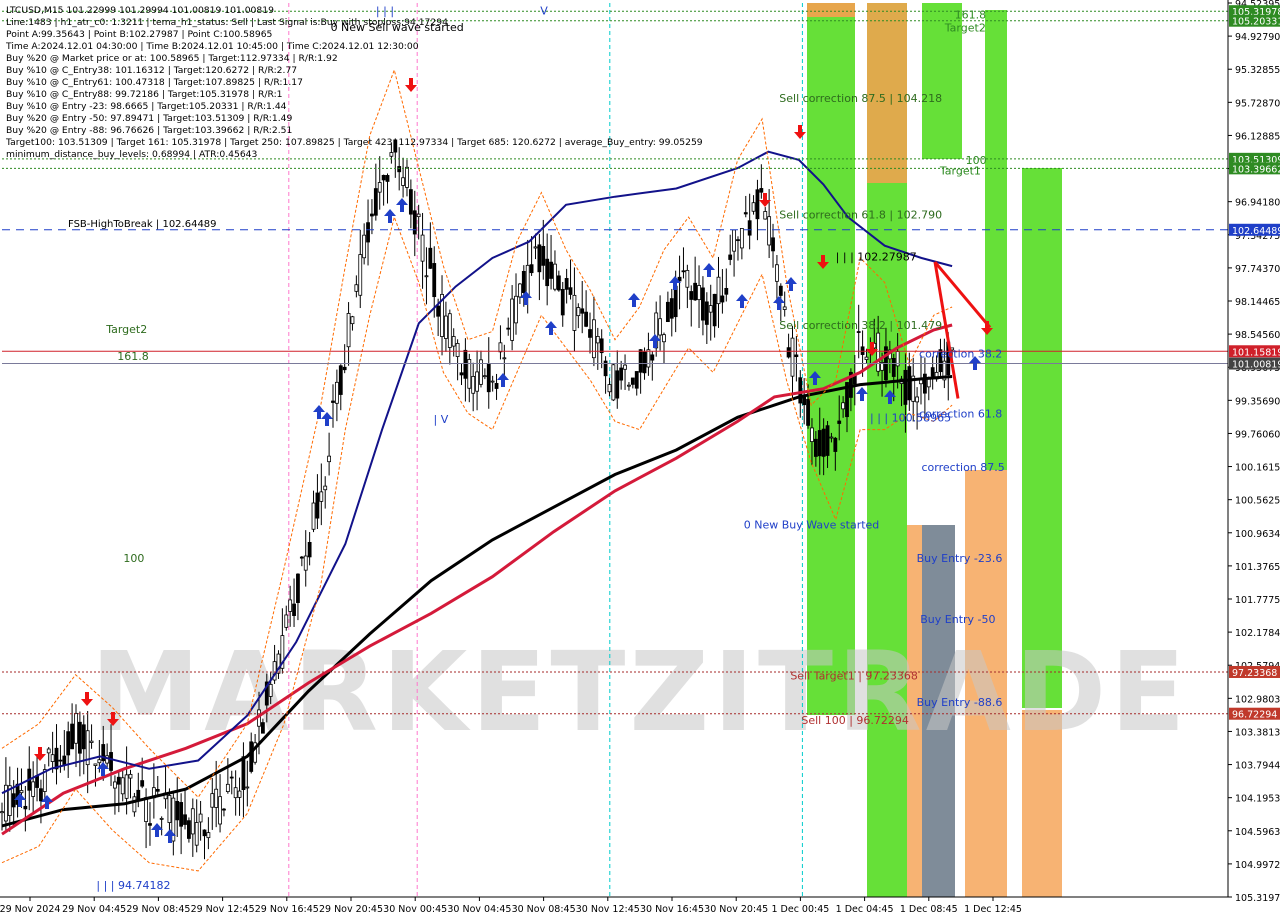 The width and height of the screenshot is (1280, 924). What do you see at coordinates (479, 909) in the screenshot?
I see `time-tick-label: 30 Nov 04:45` at bounding box center [479, 909].